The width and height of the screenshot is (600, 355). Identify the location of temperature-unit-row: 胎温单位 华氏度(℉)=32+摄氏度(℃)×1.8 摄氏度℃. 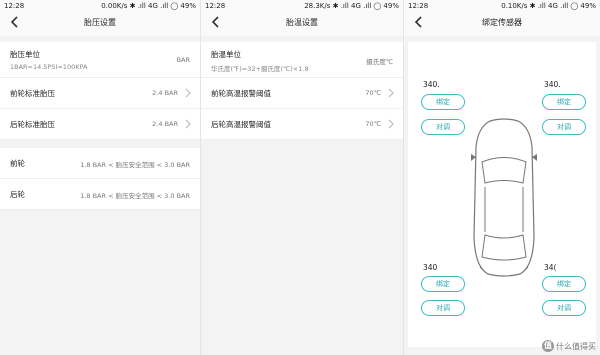
(302, 60).